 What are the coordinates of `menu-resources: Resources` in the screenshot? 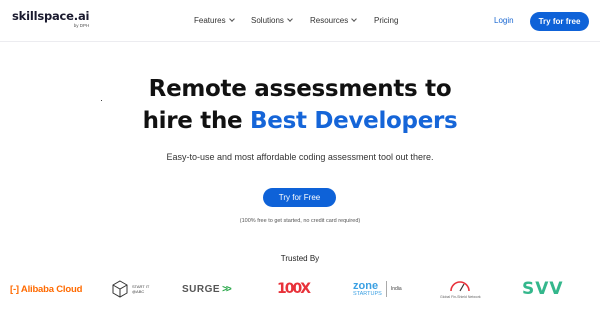 It's located at (334, 20).